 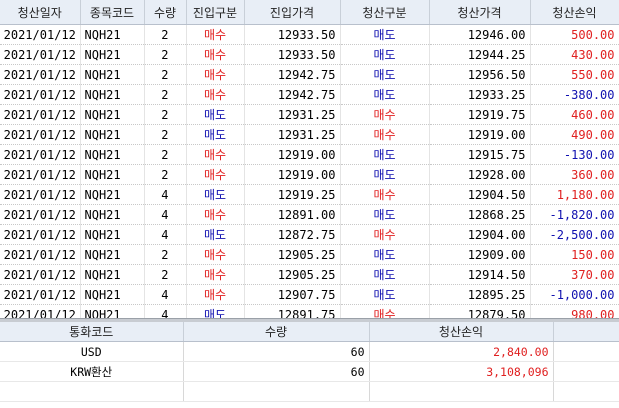 What do you see at coordinates (112, 12) in the screenshot?
I see `col-header-symbol: 종목코드` at bounding box center [112, 12].